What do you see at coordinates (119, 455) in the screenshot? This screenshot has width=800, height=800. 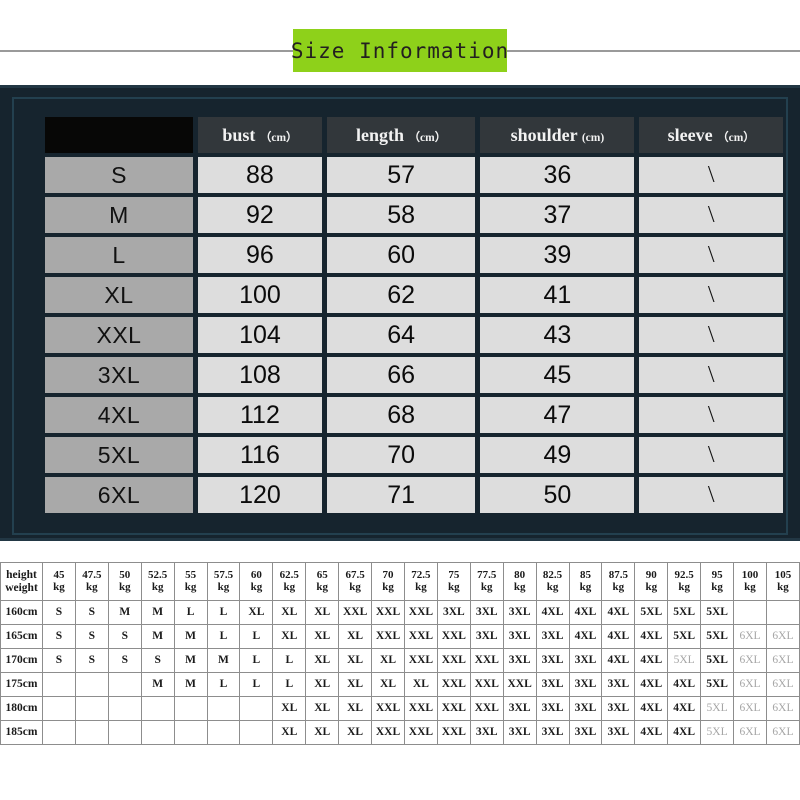 I see `size-label-cell: 5XL` at bounding box center [119, 455].